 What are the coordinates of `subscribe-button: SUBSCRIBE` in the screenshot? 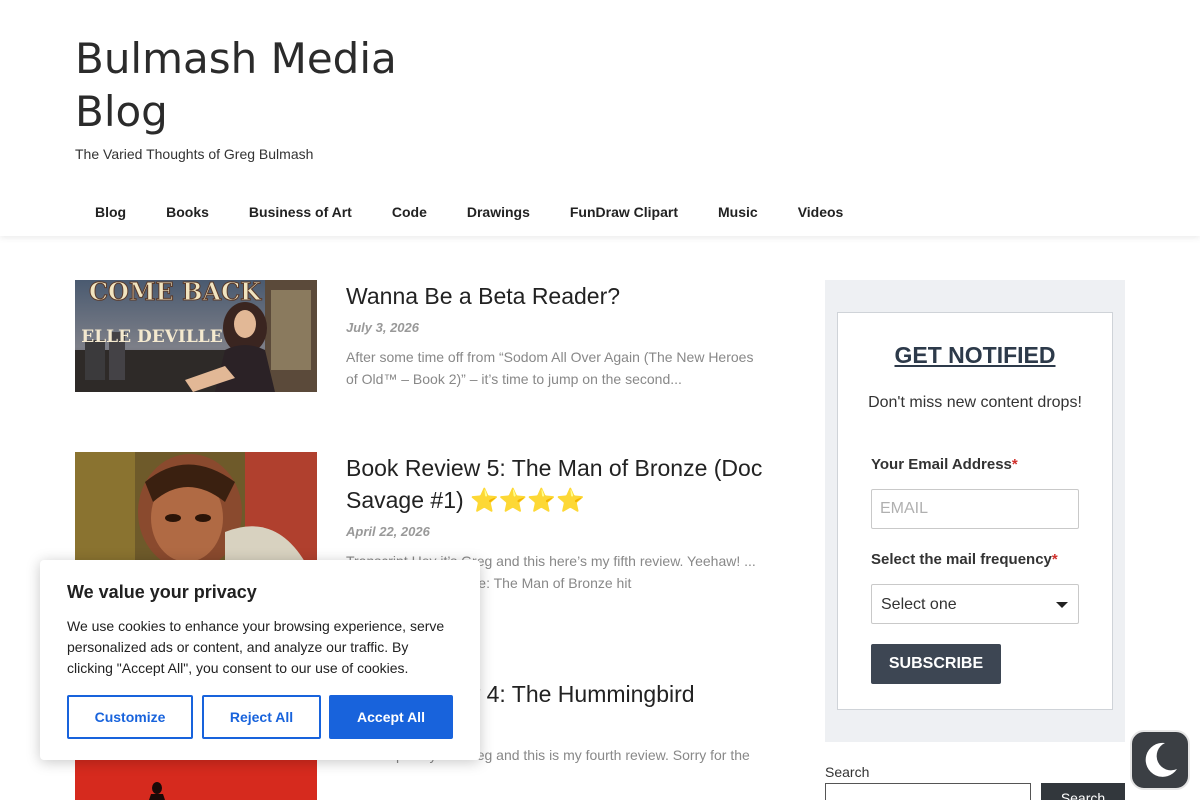 It's located at (936, 664).